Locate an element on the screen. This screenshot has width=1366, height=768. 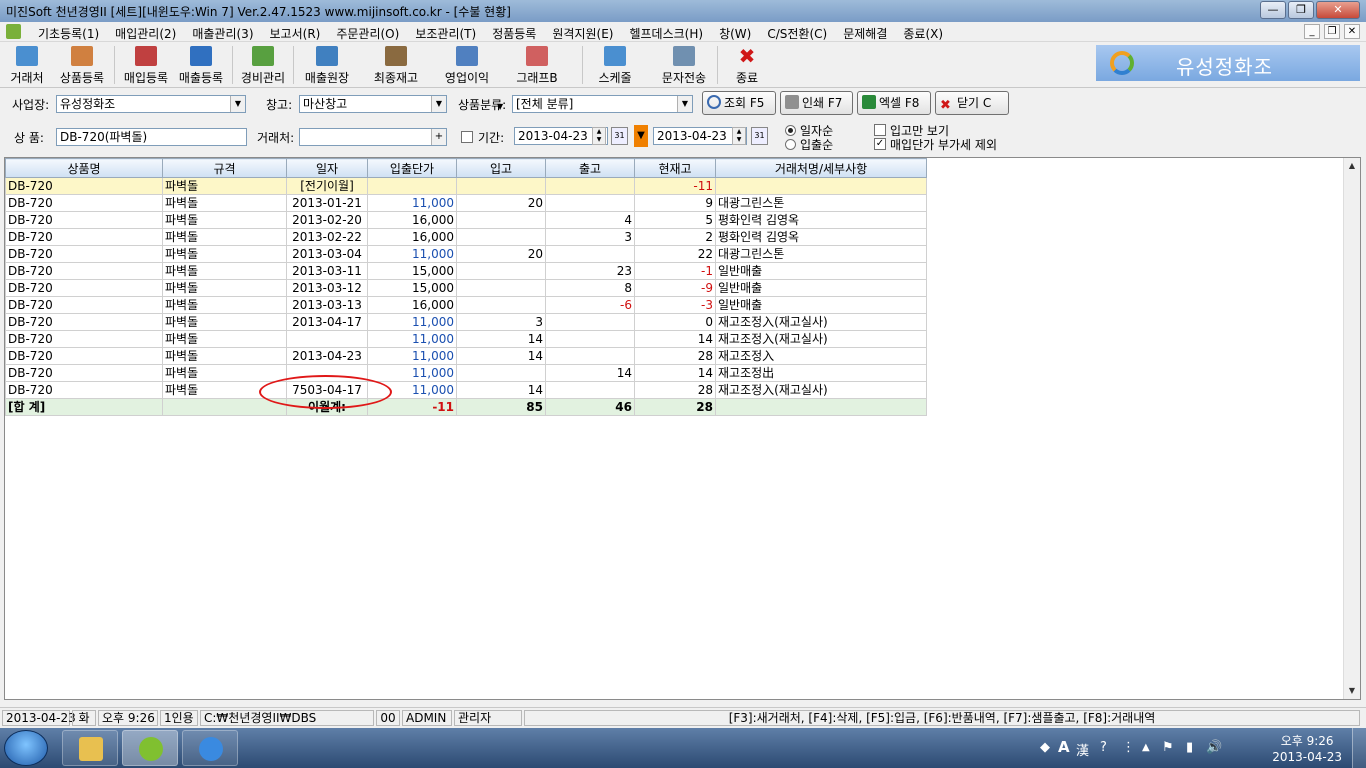
start-orb-icon is located at coordinates (26, 748).